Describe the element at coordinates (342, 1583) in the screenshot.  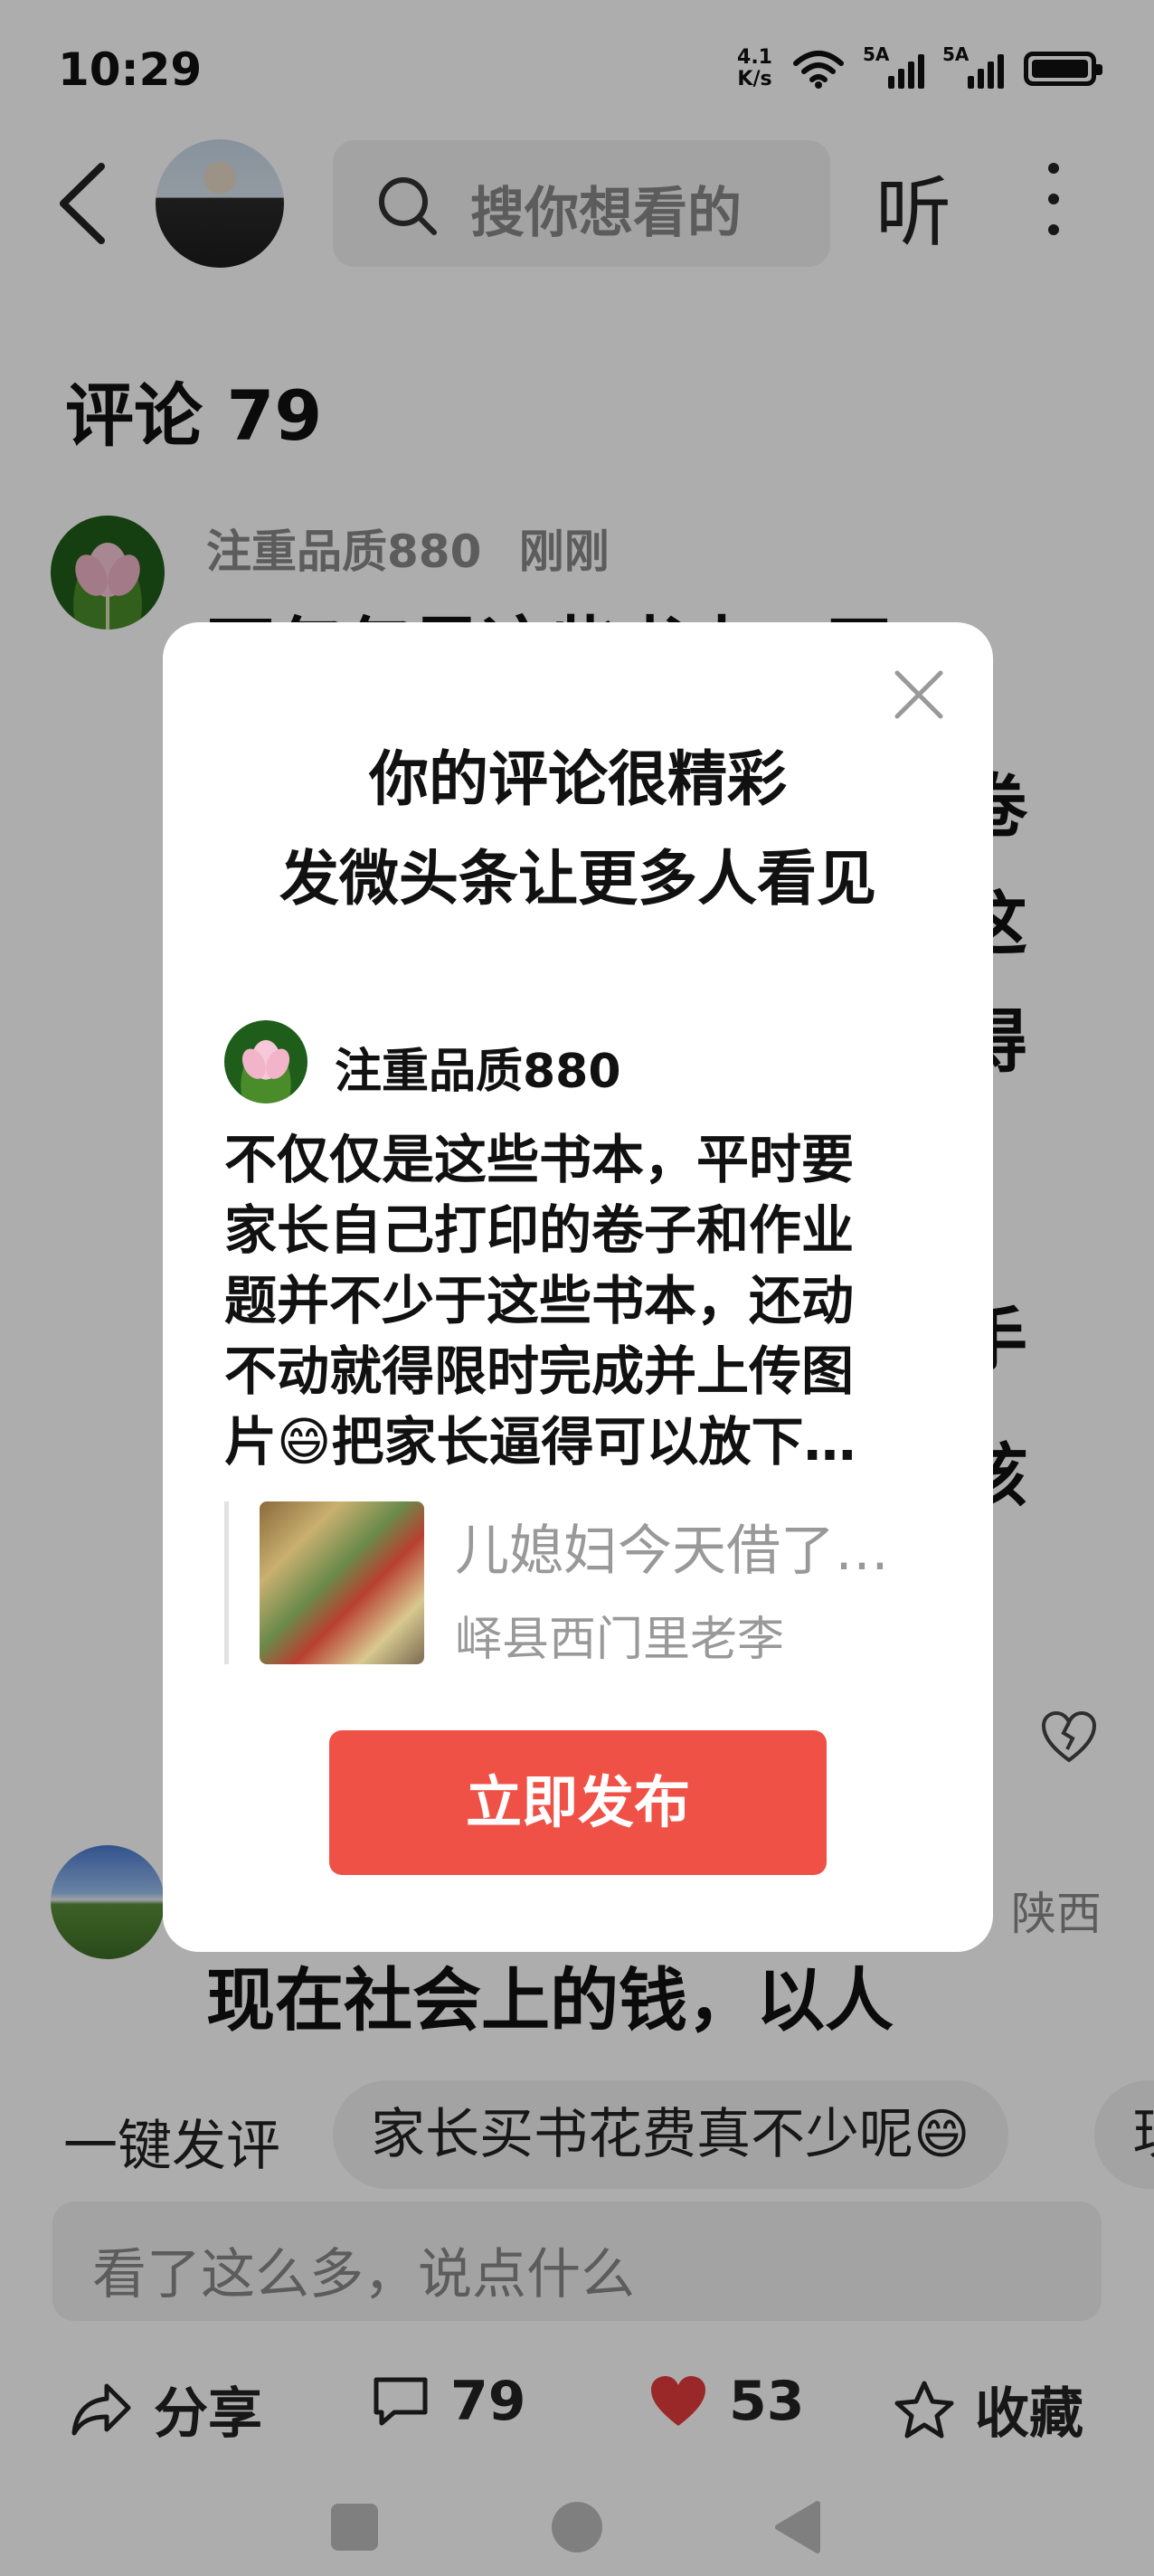
I see `quoted-article-thumbnail` at that location.